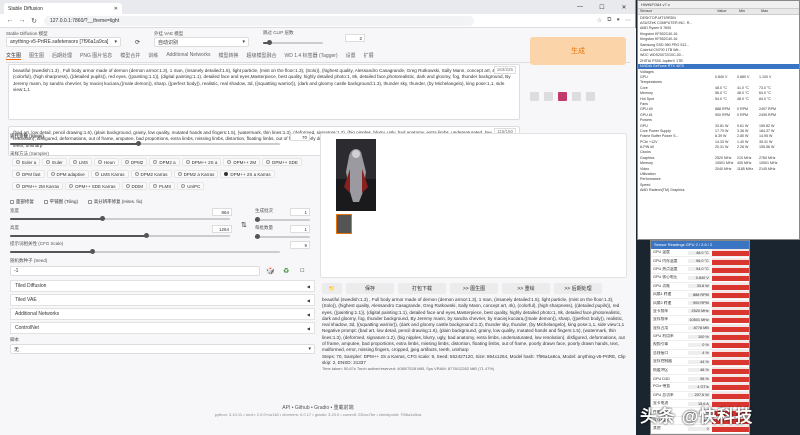 Image resolution: width=800 pixels, height=435 pixels. Describe the element at coordinates (28, 174) in the screenshot. I see `sampler-option: DPM fast` at that location.